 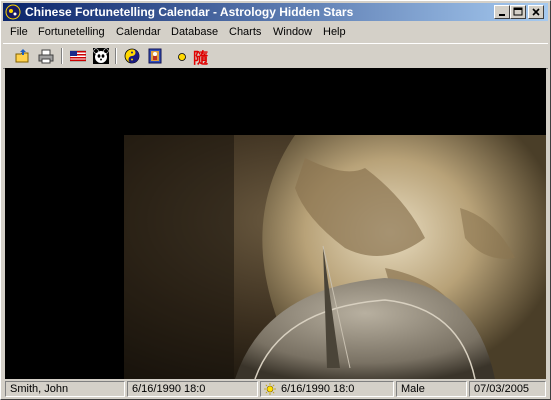 I want to click on menu-window: Window, so click(x=292, y=32).